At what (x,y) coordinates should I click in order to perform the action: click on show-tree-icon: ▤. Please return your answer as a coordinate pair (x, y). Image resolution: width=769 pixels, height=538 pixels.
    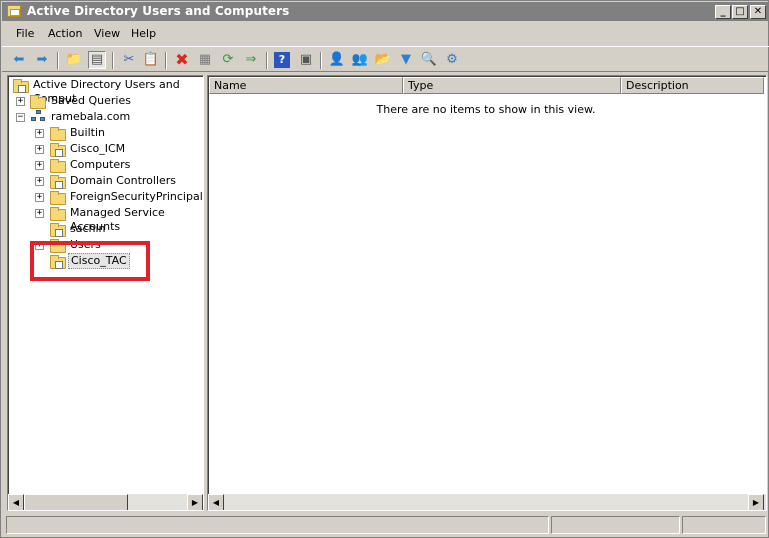
    Looking at the image, I should click on (97, 60).